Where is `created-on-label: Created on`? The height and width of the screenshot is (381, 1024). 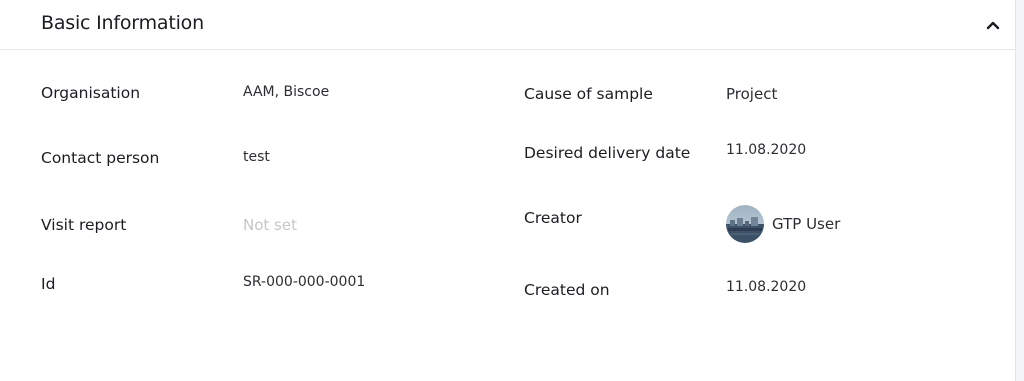 created-on-label: Created on is located at coordinates (567, 290).